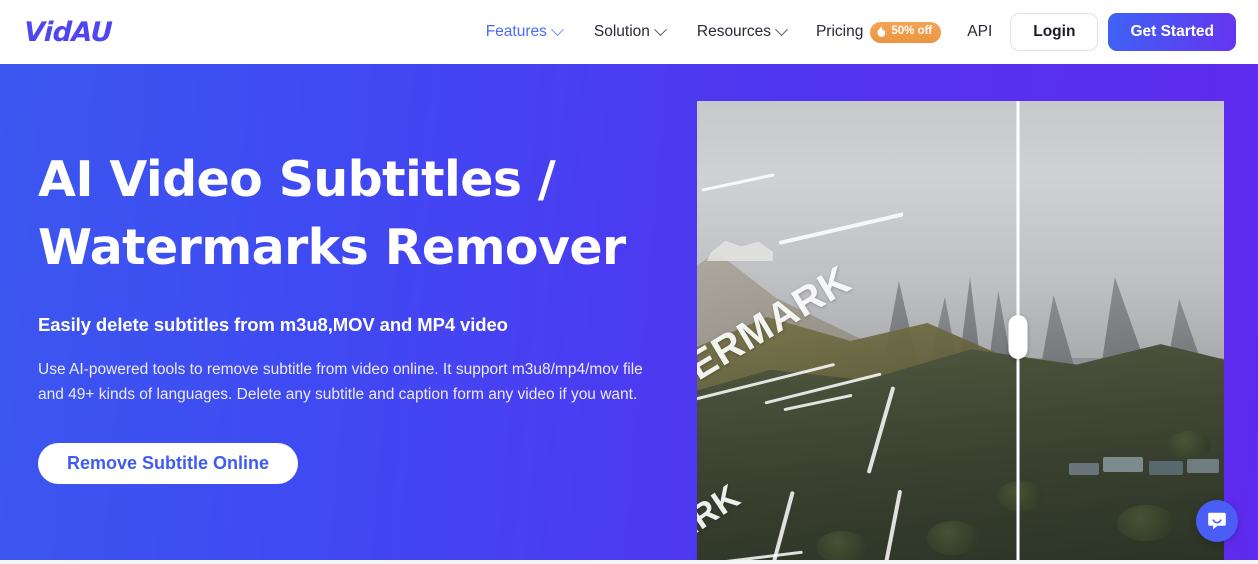 The width and height of the screenshot is (1258, 564). I want to click on remove-subtitle-online-button: Remove Subtitle Online, so click(168, 463).